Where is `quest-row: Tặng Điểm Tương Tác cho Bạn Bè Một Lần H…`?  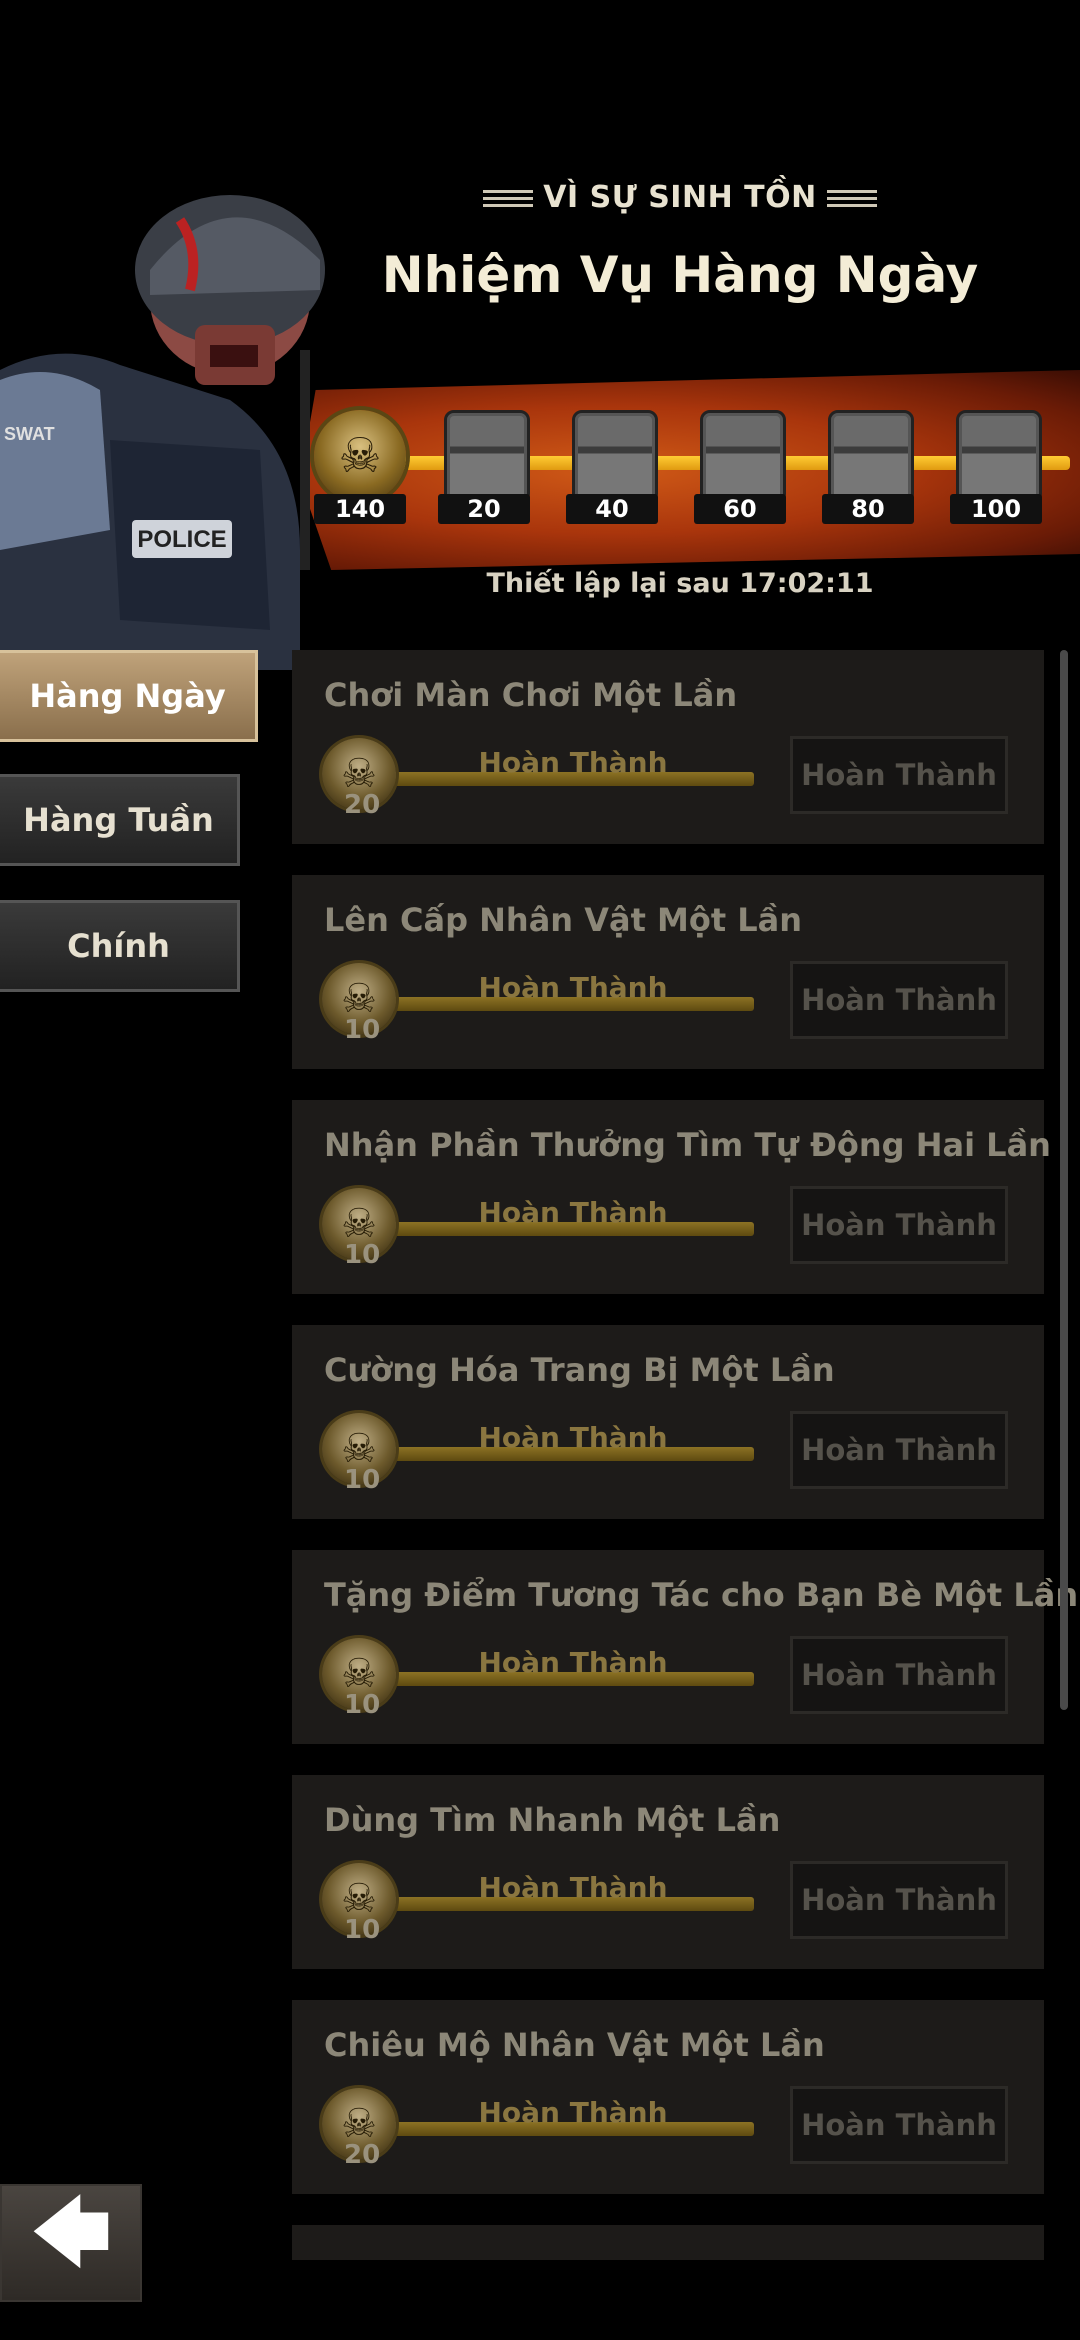 quest-row: Tặng Điểm Tương Tác cho Bạn Bè Một Lần H… is located at coordinates (685, 1647).